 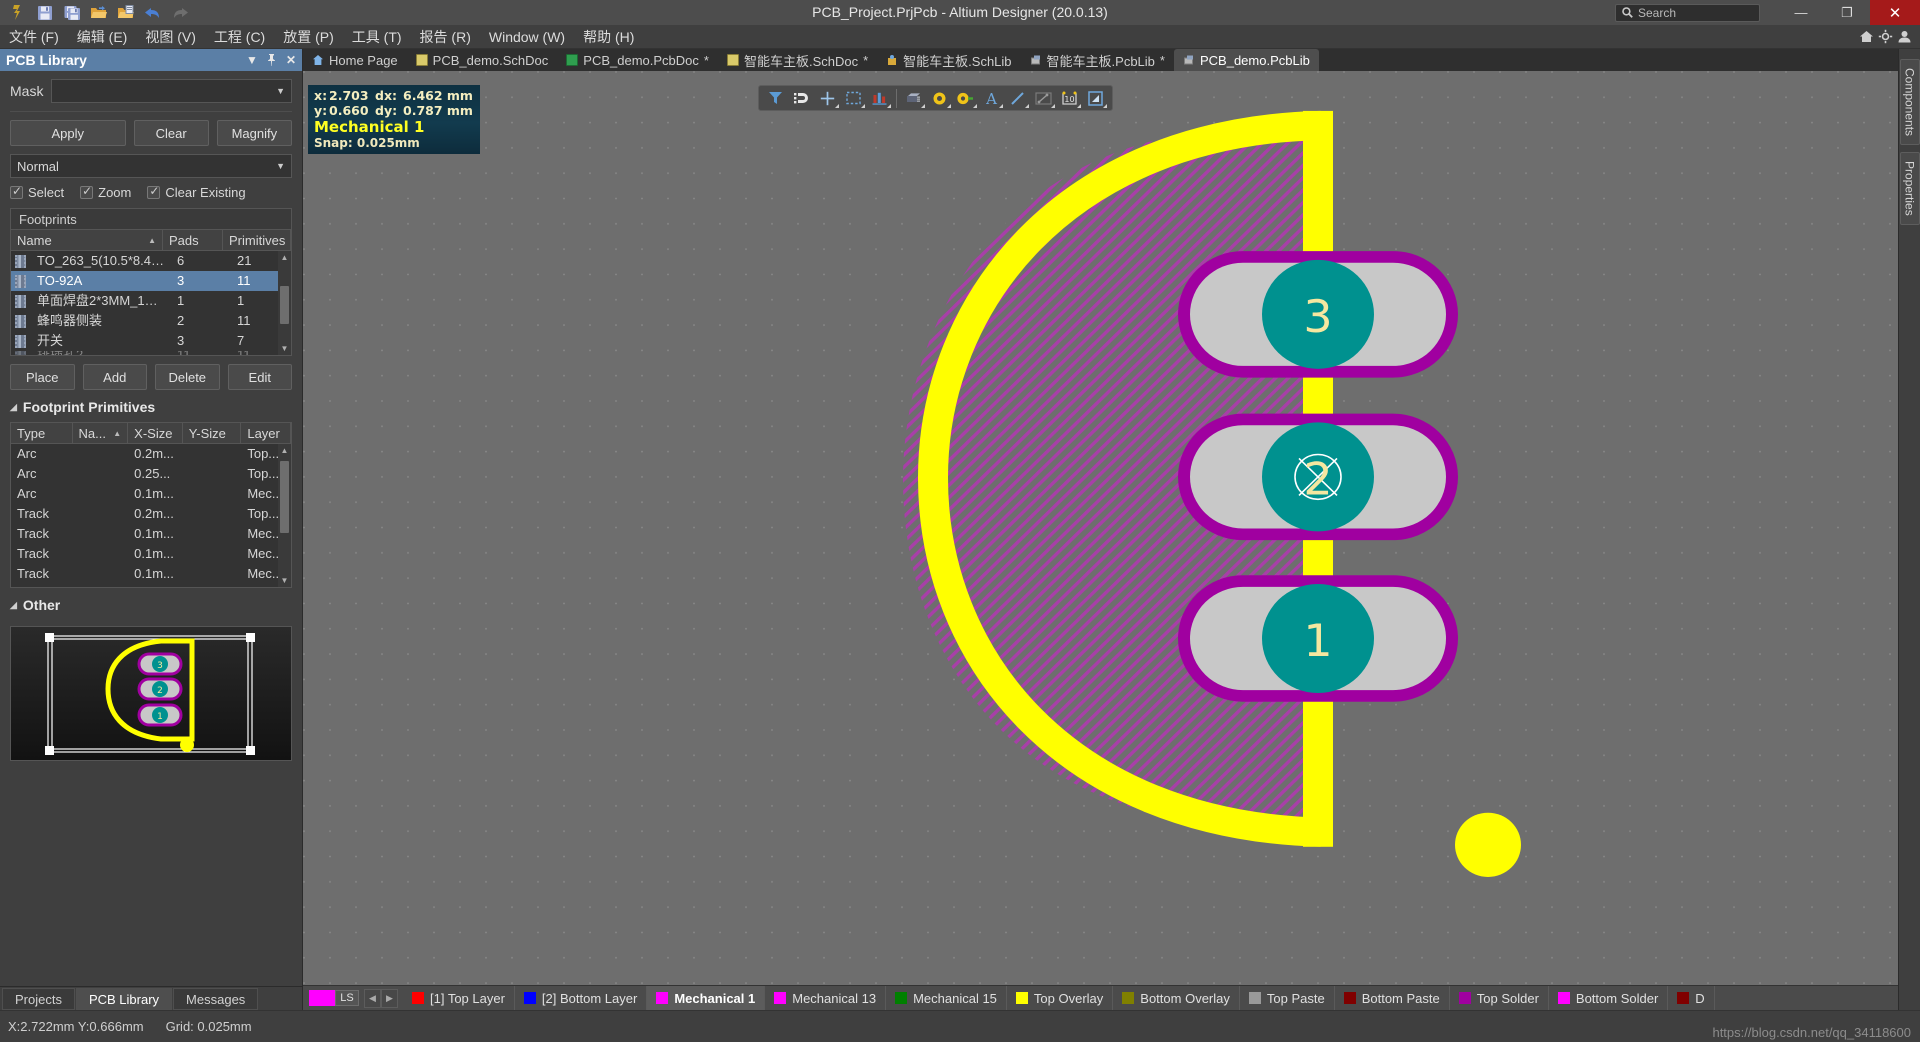 I want to click on layer-tab-top-paste: Top Paste, so click(x=1287, y=998).